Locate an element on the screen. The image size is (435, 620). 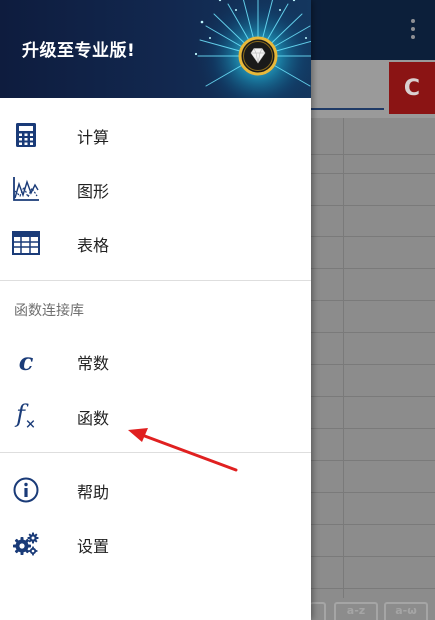
menu-item-table: 表格 is located at coordinates (155, 243).